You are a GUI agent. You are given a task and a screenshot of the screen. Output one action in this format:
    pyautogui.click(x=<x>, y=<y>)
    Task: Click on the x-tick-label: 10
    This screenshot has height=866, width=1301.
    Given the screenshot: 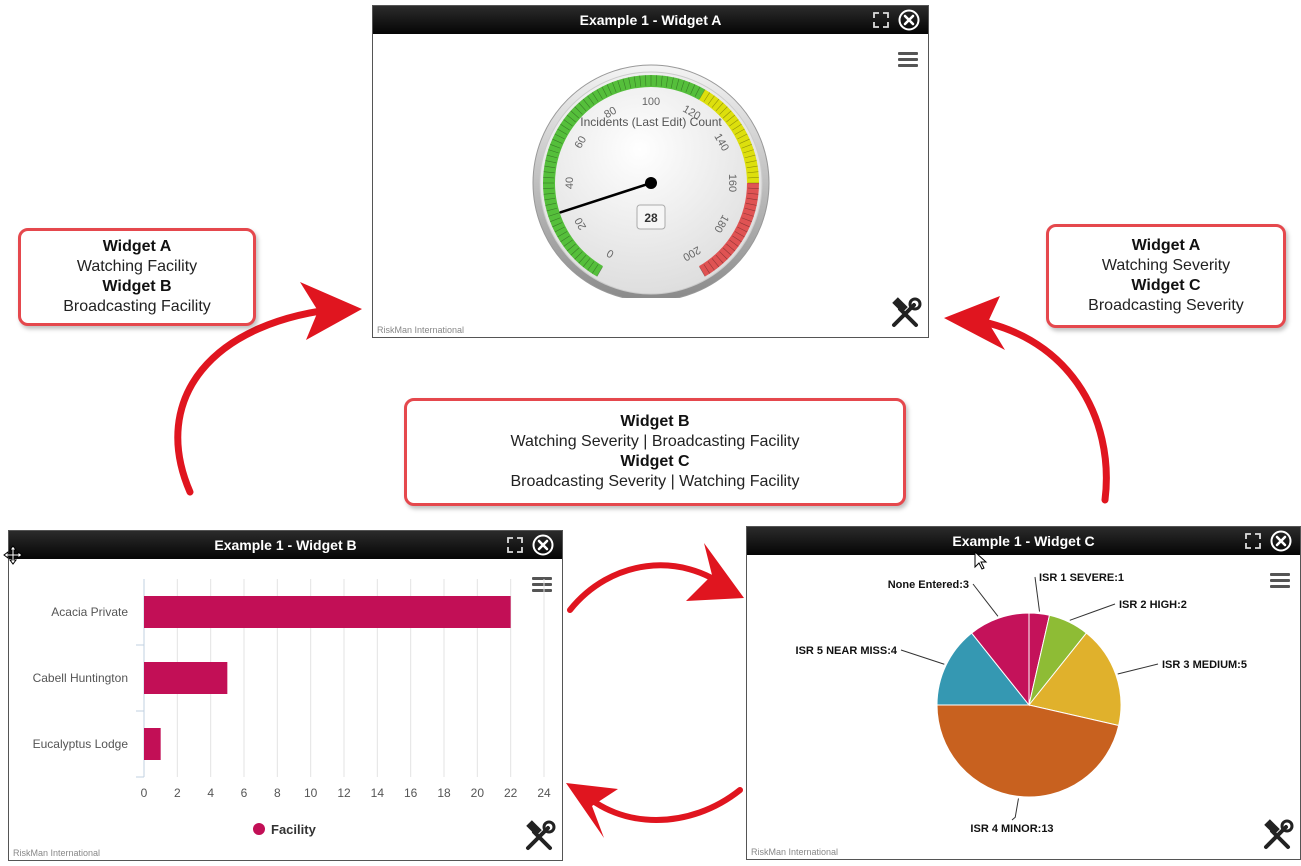 What is the action you would take?
    pyautogui.click(x=311, y=793)
    